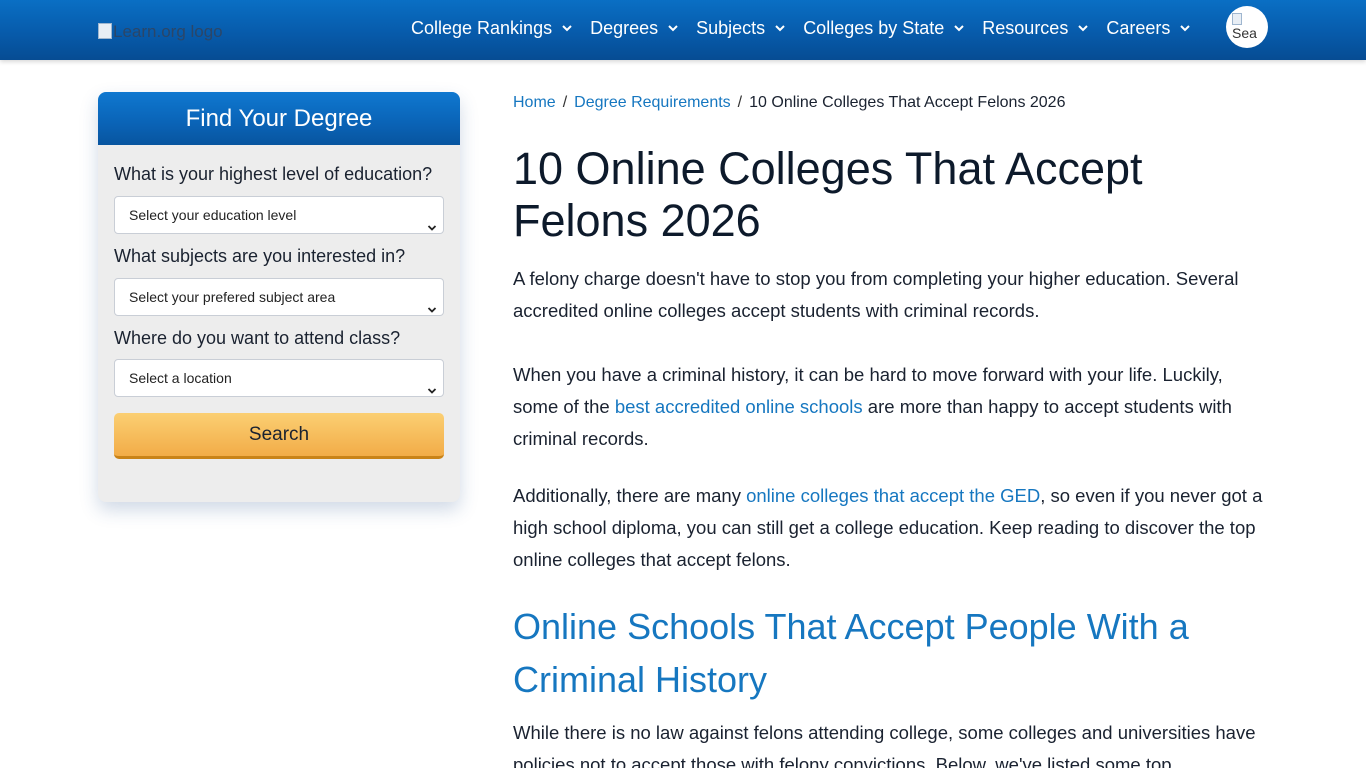 The image size is (1366, 768). I want to click on select-value: Select your prefered subject area, so click(232, 297).